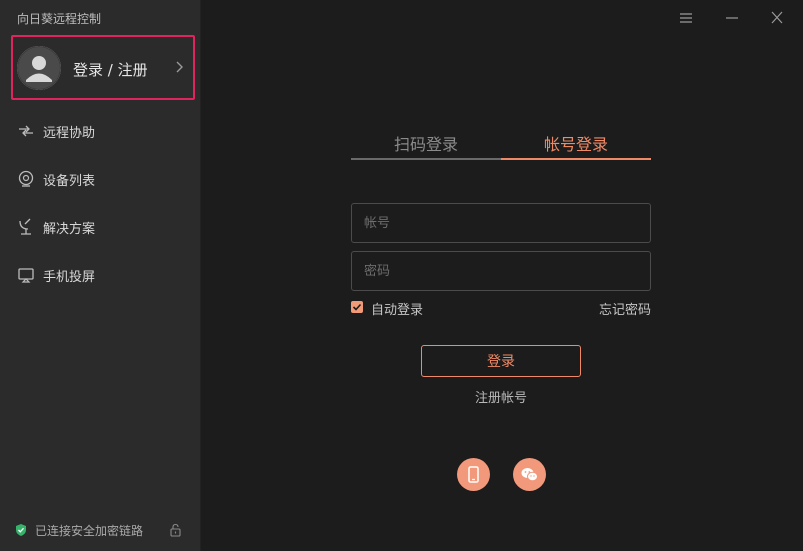  What do you see at coordinates (26, 275) in the screenshot?
I see `screen-cast-icon` at bounding box center [26, 275].